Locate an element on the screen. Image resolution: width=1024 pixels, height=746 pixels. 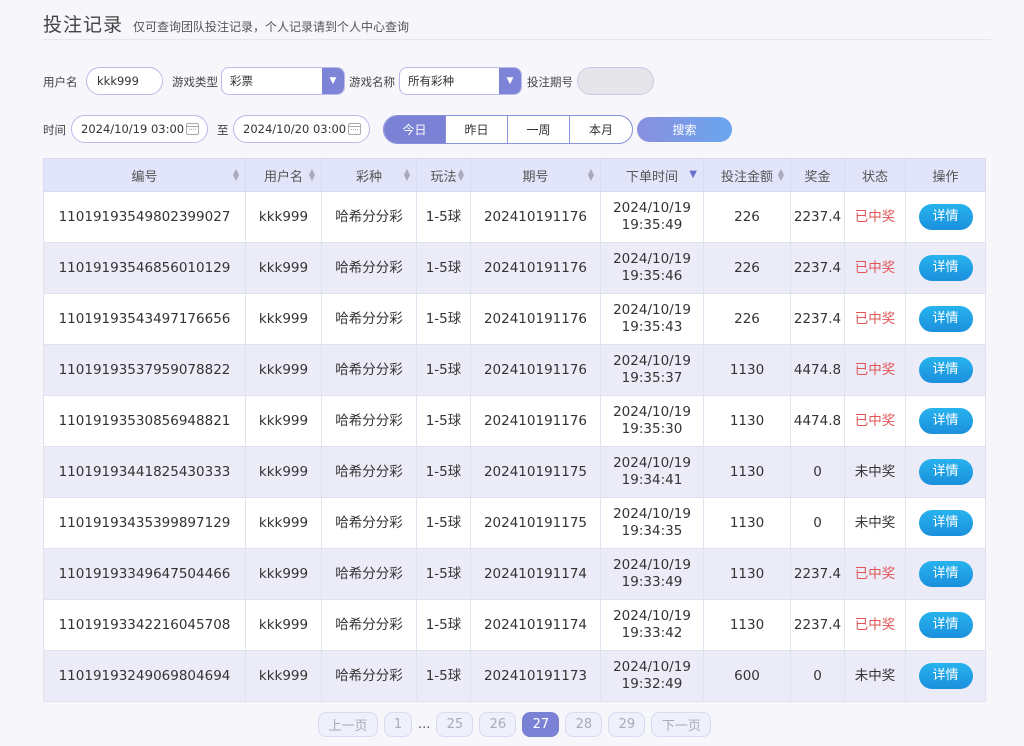
time-label: 时间 is located at coordinates (54, 130).